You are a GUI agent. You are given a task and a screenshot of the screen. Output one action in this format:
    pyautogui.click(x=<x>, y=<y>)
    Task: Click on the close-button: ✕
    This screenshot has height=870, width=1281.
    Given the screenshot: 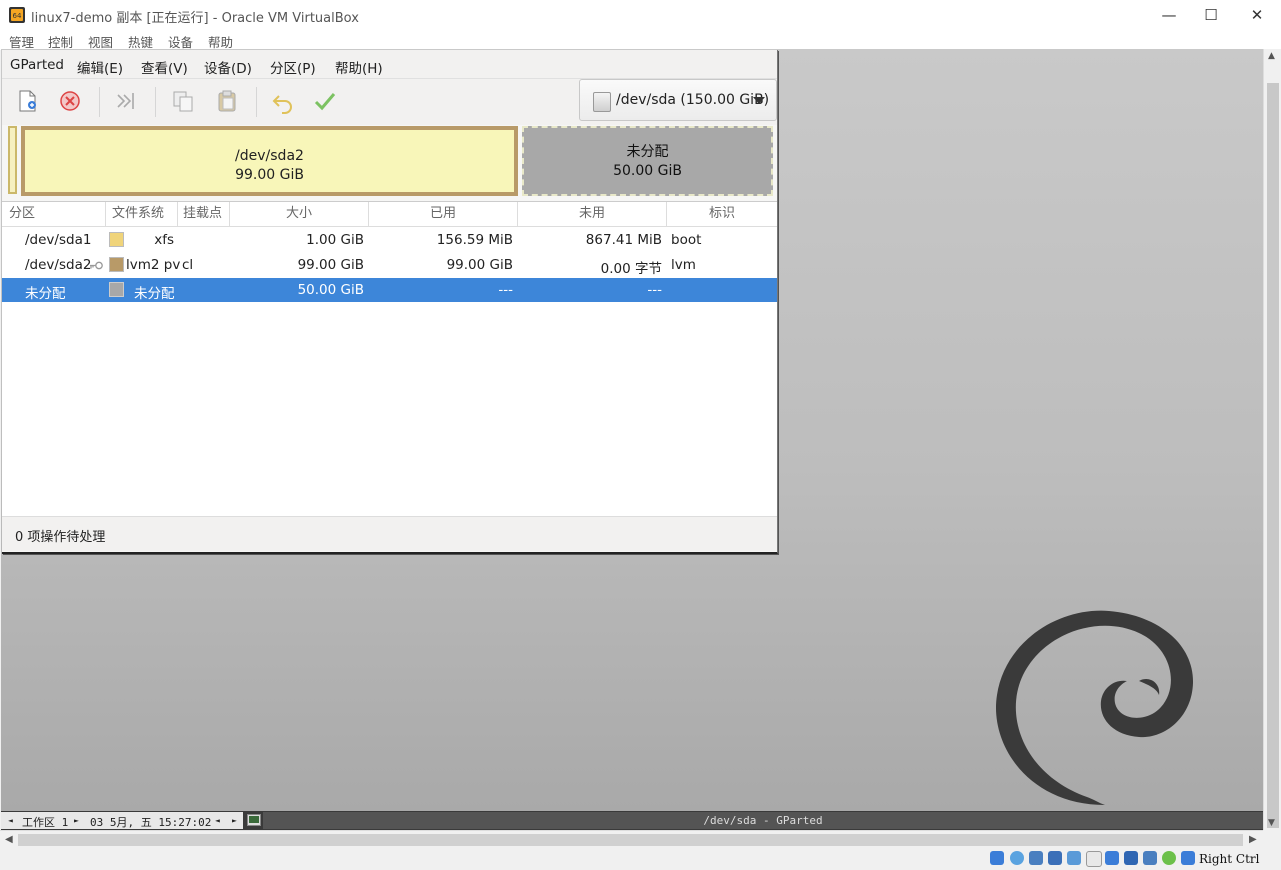 What is the action you would take?
    pyautogui.click(x=1257, y=15)
    